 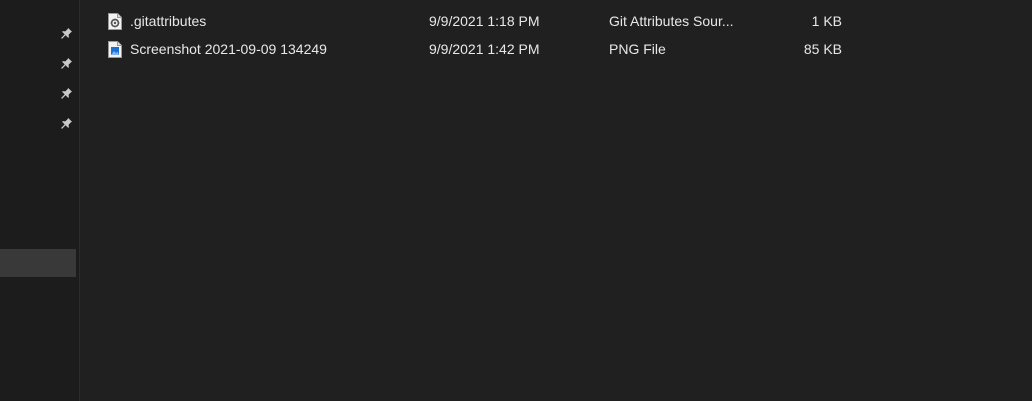 I want to click on file-name: Screenshot 2021-09-09 134249, so click(x=275, y=49).